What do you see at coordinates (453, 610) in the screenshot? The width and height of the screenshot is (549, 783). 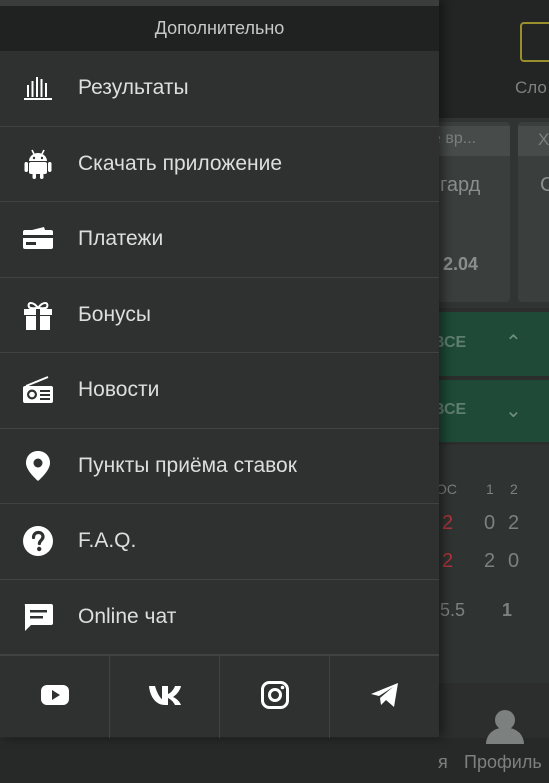 I see `table-cell: 5.5` at bounding box center [453, 610].